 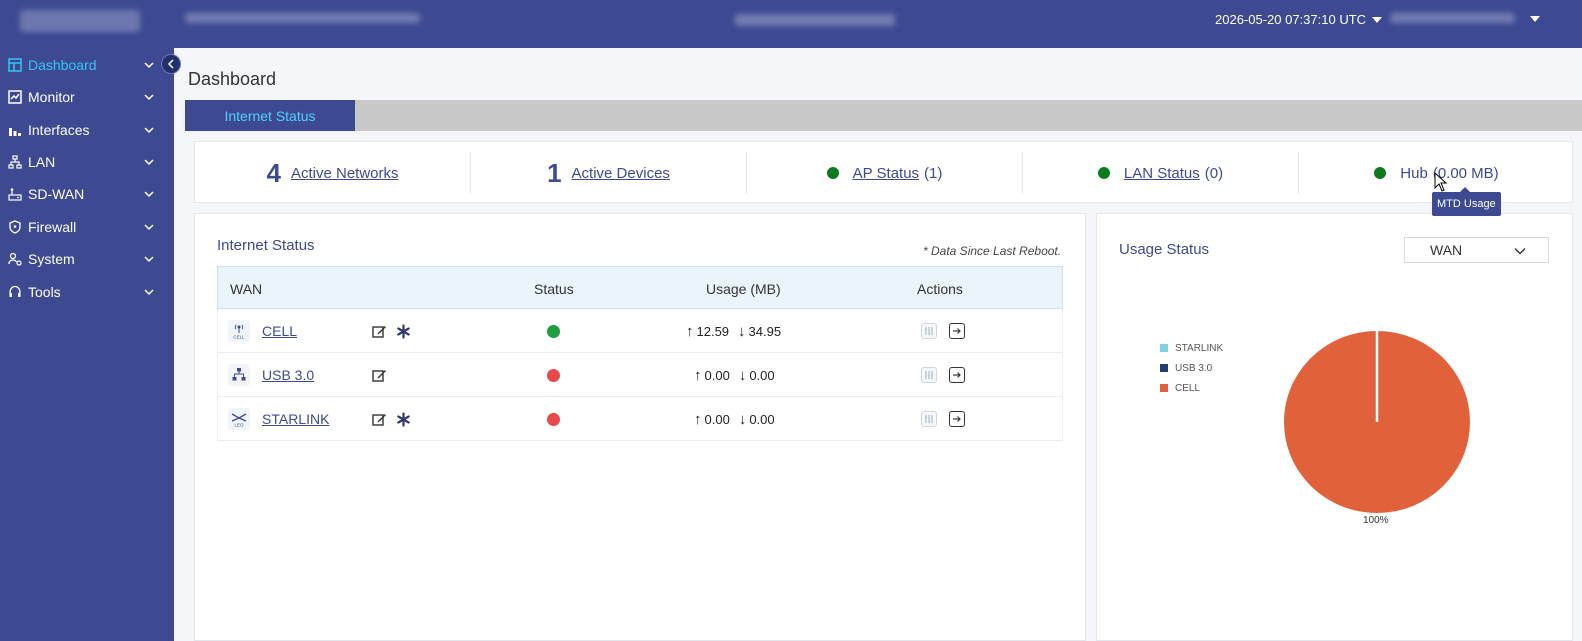 What do you see at coordinates (1414, 173) in the screenshot?
I see `hub-label: Hub` at bounding box center [1414, 173].